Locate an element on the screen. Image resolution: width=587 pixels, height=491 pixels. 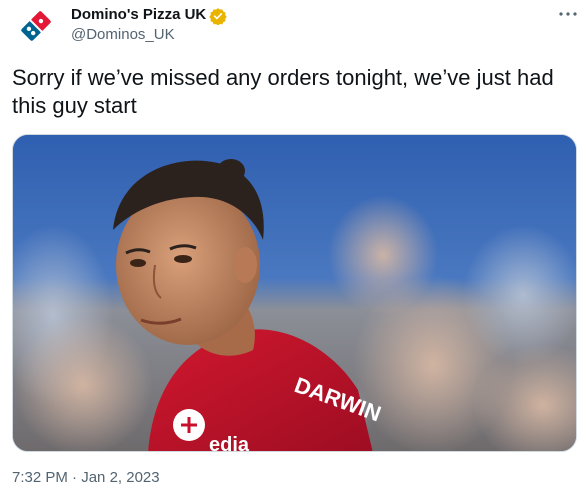
handle: @Dominos_UK is located at coordinates (123, 34).